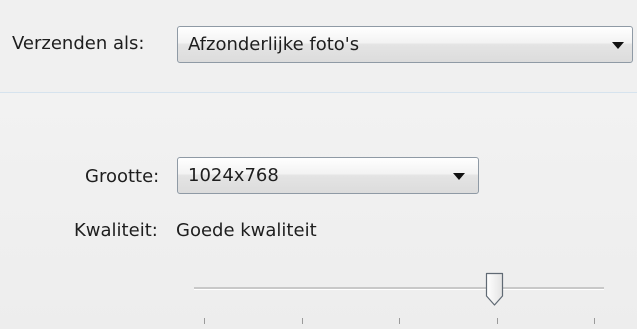  Describe the element at coordinates (116, 230) in the screenshot. I see `quality-label: Kwaliteit:` at that location.